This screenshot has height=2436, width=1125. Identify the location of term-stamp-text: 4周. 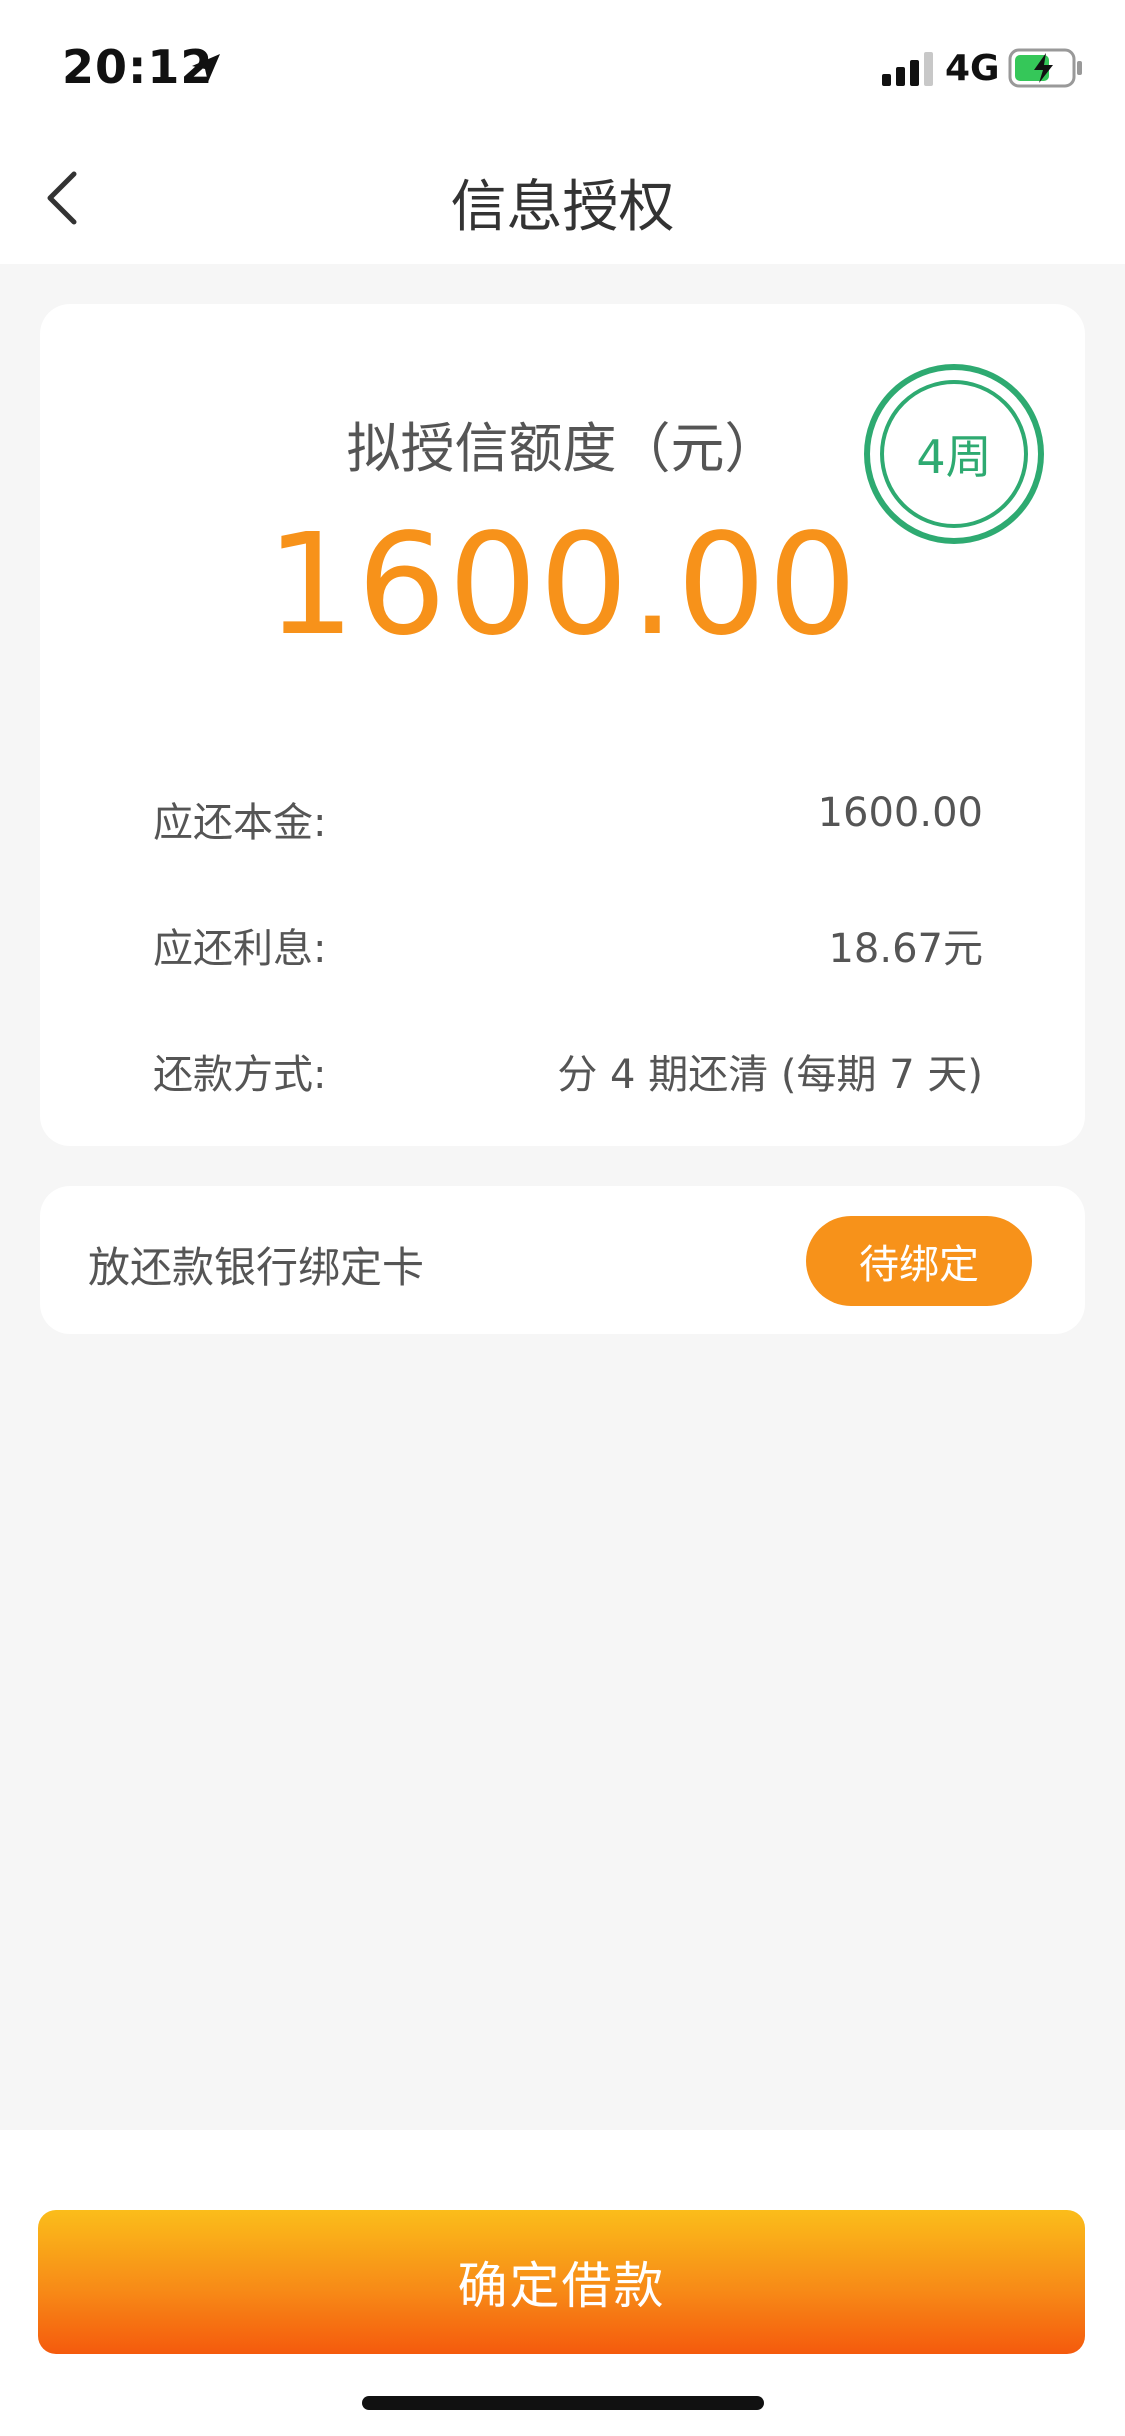
(954, 454).